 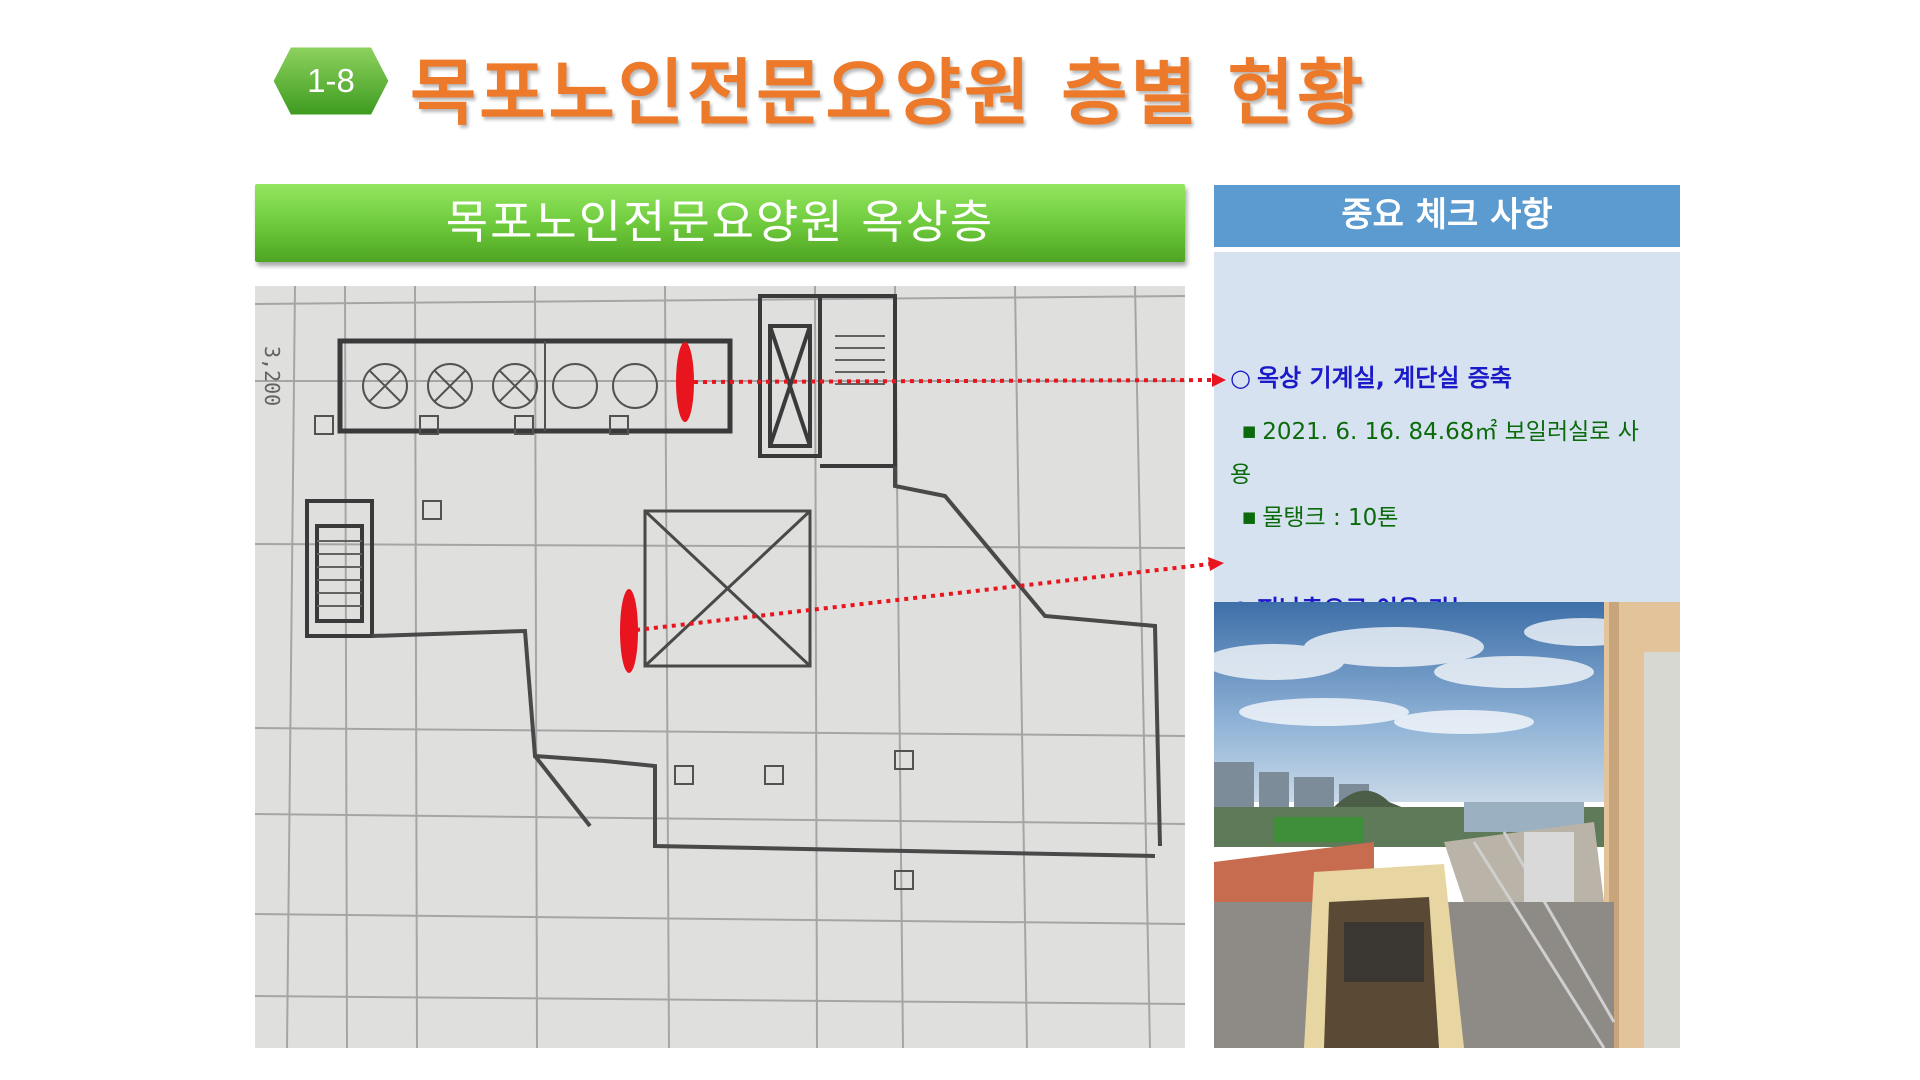 What do you see at coordinates (930, 502) in the screenshot?
I see `connector-arrows` at bounding box center [930, 502].